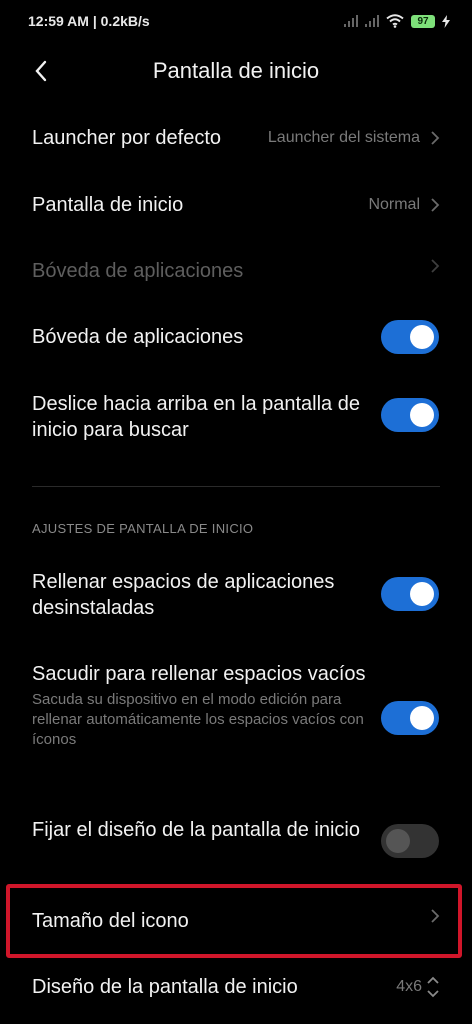 The image size is (472, 1024). Describe the element at coordinates (446, 21) in the screenshot. I see `charging-icon` at that location.